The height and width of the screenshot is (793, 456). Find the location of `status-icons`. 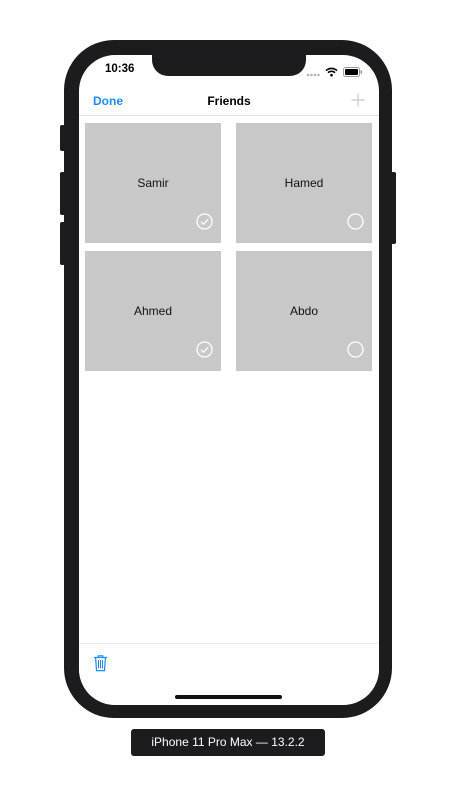

status-icons is located at coordinates (334, 73).